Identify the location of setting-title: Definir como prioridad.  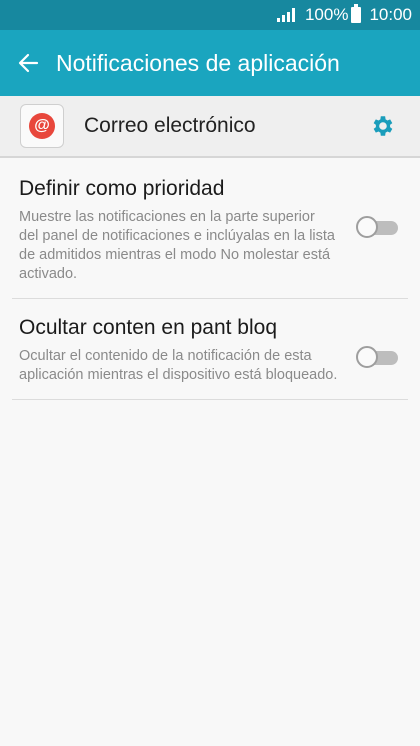
(122, 188).